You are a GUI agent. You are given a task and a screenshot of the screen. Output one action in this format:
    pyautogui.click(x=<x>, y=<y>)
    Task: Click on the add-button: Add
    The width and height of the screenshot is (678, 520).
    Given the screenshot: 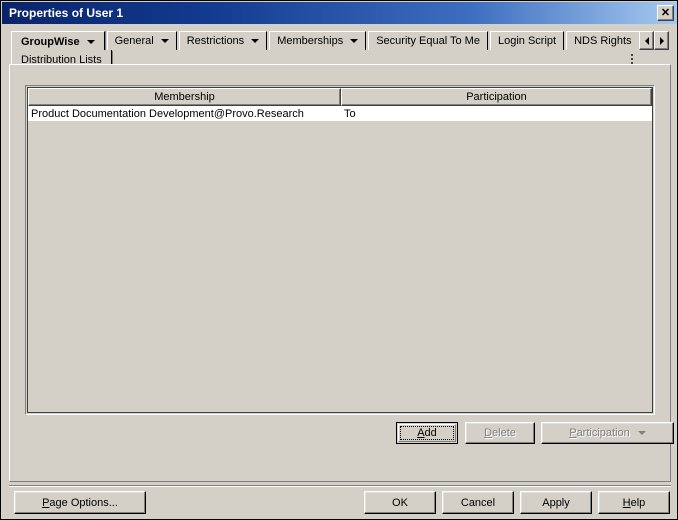 What is the action you would take?
    pyautogui.click(x=427, y=433)
    